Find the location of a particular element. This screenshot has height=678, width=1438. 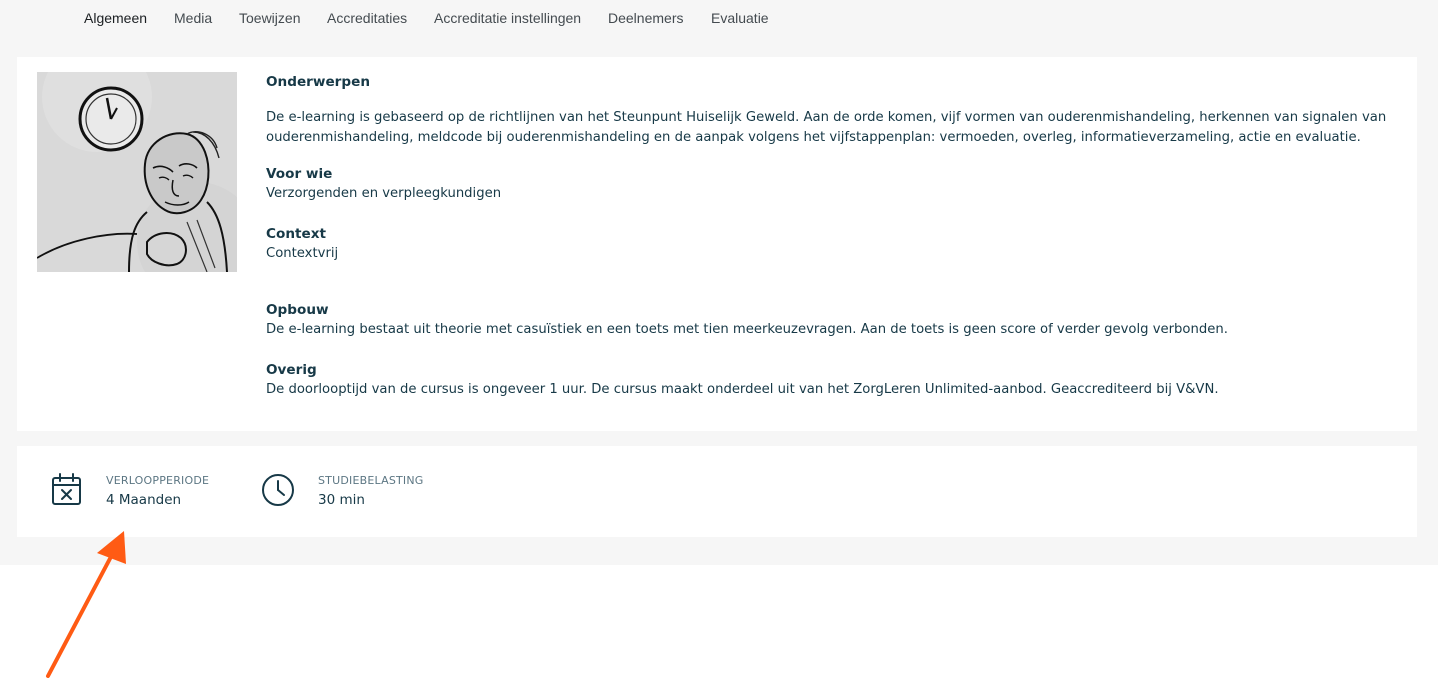

tab-algemeen: Algemeen is located at coordinates (115, 18).